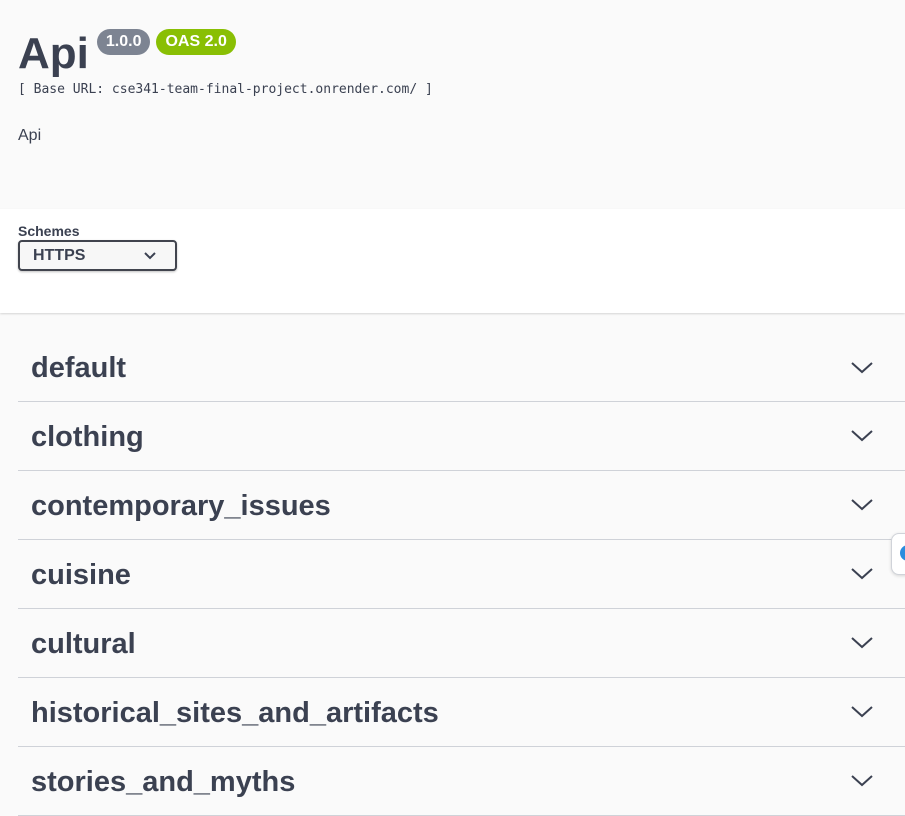  What do you see at coordinates (461, 505) in the screenshot?
I see `tag-section-contemporary-issues: contemporary_issues` at bounding box center [461, 505].